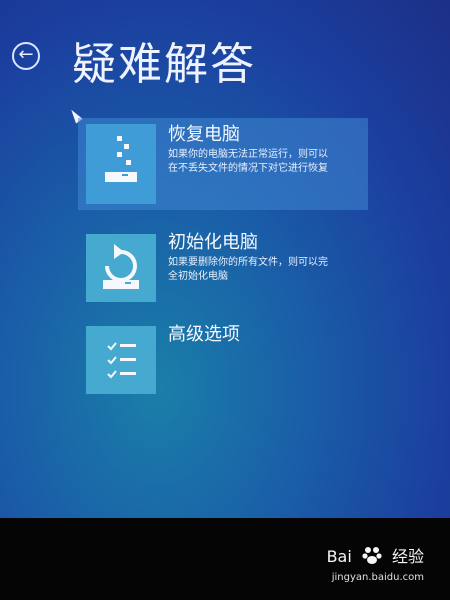 Image resolution: width=450 pixels, height=600 pixels. Describe the element at coordinates (121, 159) in the screenshot. I see `refresh-pc-icon` at that location.